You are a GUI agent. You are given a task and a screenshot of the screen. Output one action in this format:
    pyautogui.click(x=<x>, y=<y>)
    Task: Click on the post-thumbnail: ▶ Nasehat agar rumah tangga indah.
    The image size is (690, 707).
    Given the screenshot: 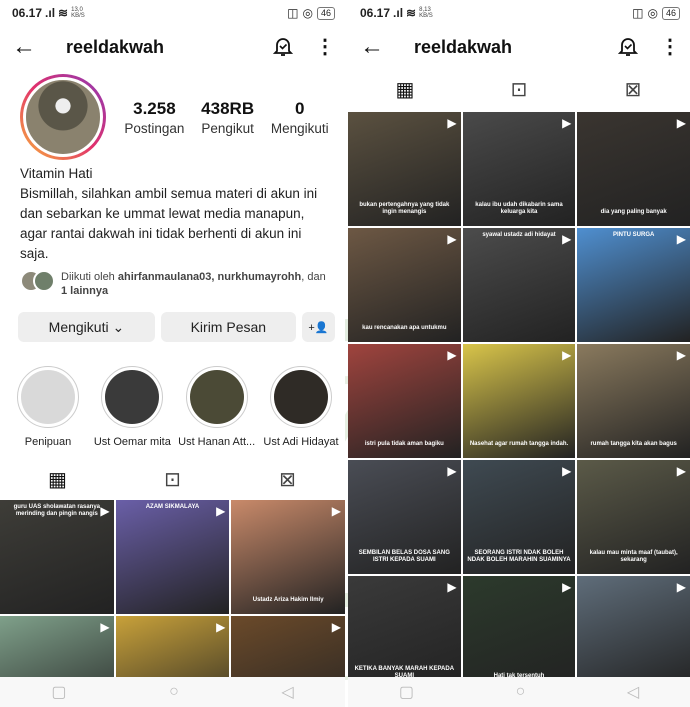 What is the action you would take?
    pyautogui.click(x=519, y=401)
    